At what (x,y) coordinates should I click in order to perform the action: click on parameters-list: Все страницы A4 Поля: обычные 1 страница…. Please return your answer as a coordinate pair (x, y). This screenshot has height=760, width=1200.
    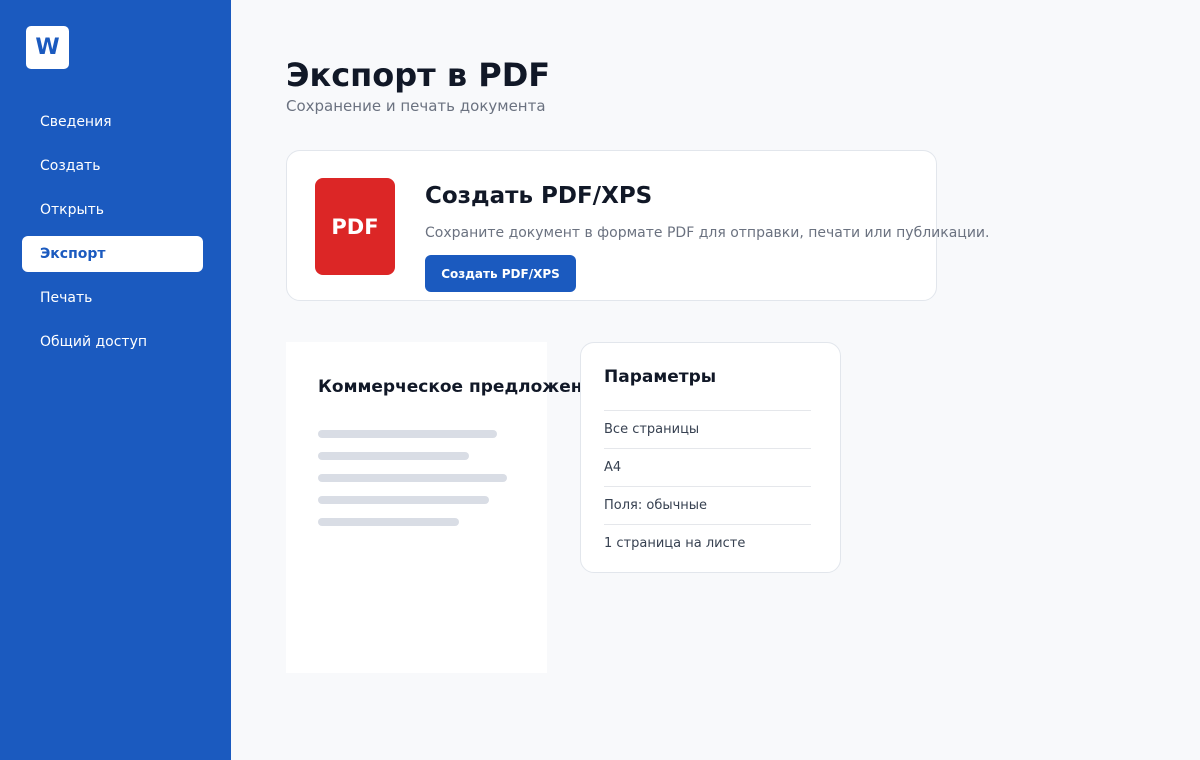
    Looking at the image, I should click on (707, 486).